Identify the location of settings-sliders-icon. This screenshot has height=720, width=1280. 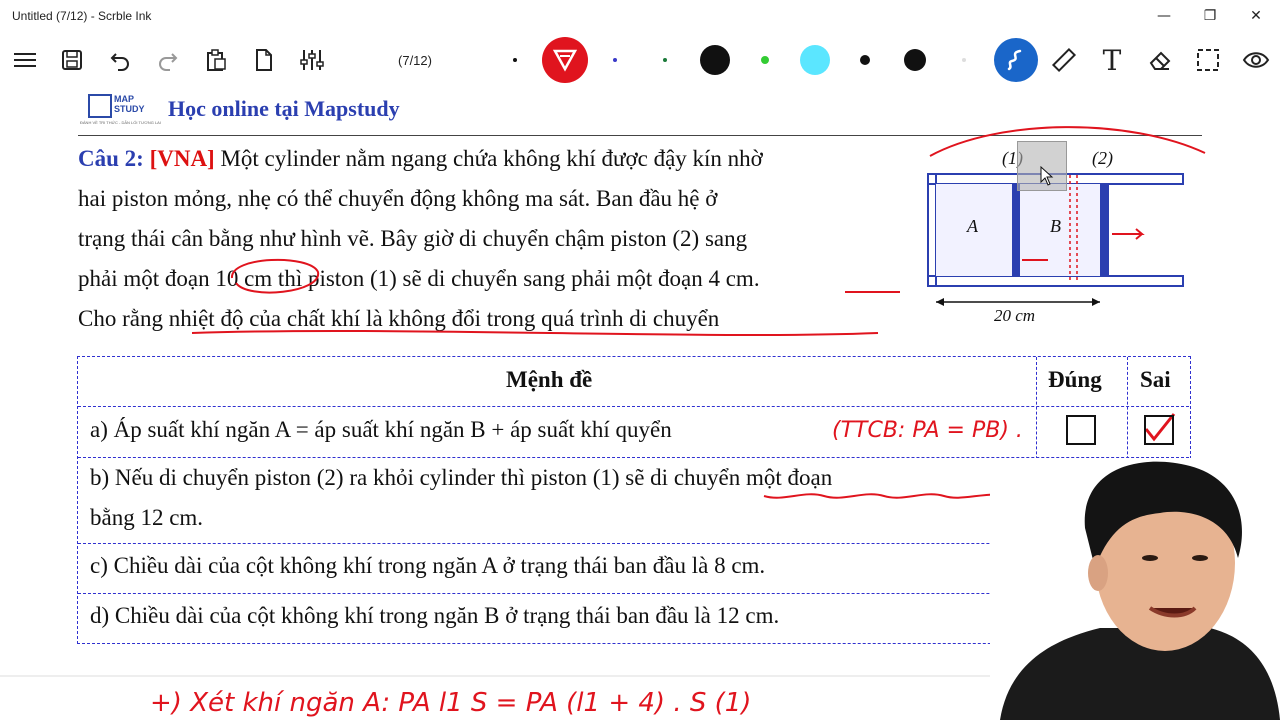
(312, 60).